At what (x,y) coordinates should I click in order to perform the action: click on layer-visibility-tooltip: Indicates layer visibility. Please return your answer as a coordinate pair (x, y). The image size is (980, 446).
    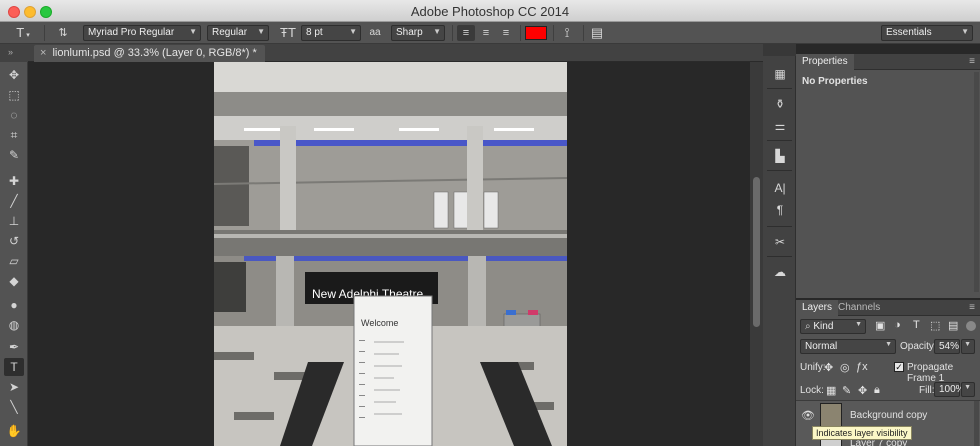
    Looking at the image, I should click on (862, 433).